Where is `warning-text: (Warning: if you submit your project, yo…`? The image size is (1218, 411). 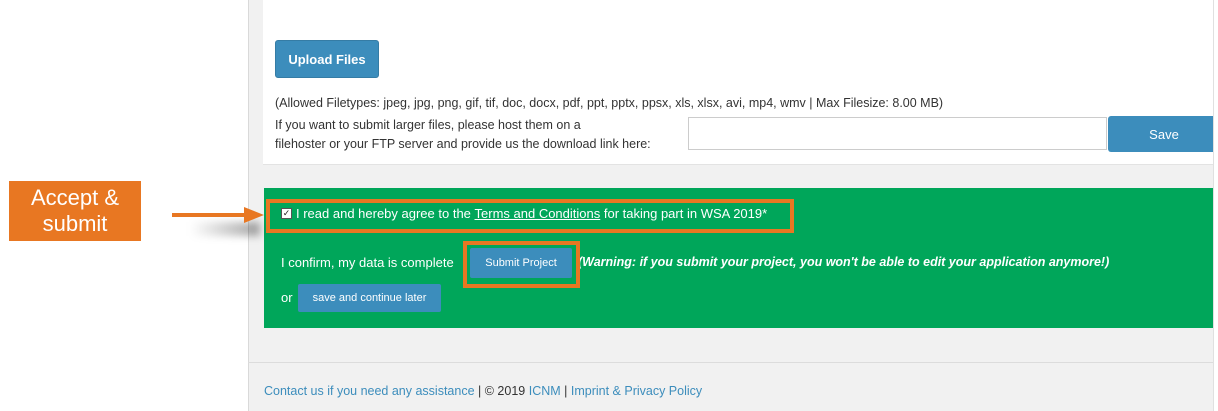 warning-text: (Warning: if you submit your project, yo… is located at coordinates (844, 262).